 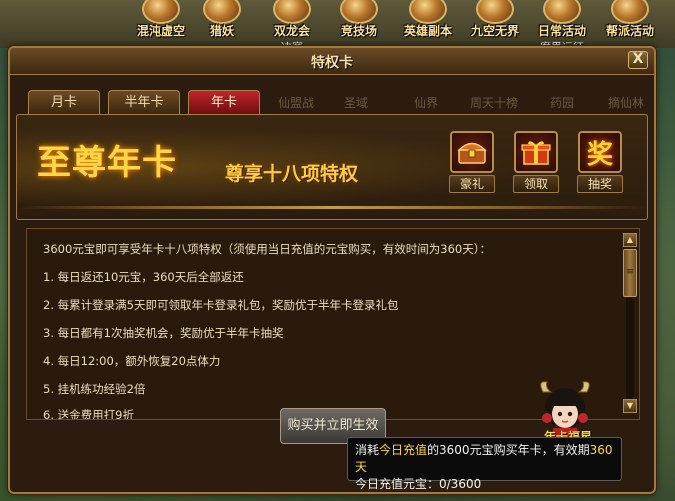 What do you see at coordinates (163, 333) in the screenshot?
I see `privilege-item: 3. 每日都有1次抽奖机会，奖励优于半年卡抽奖` at bounding box center [163, 333].